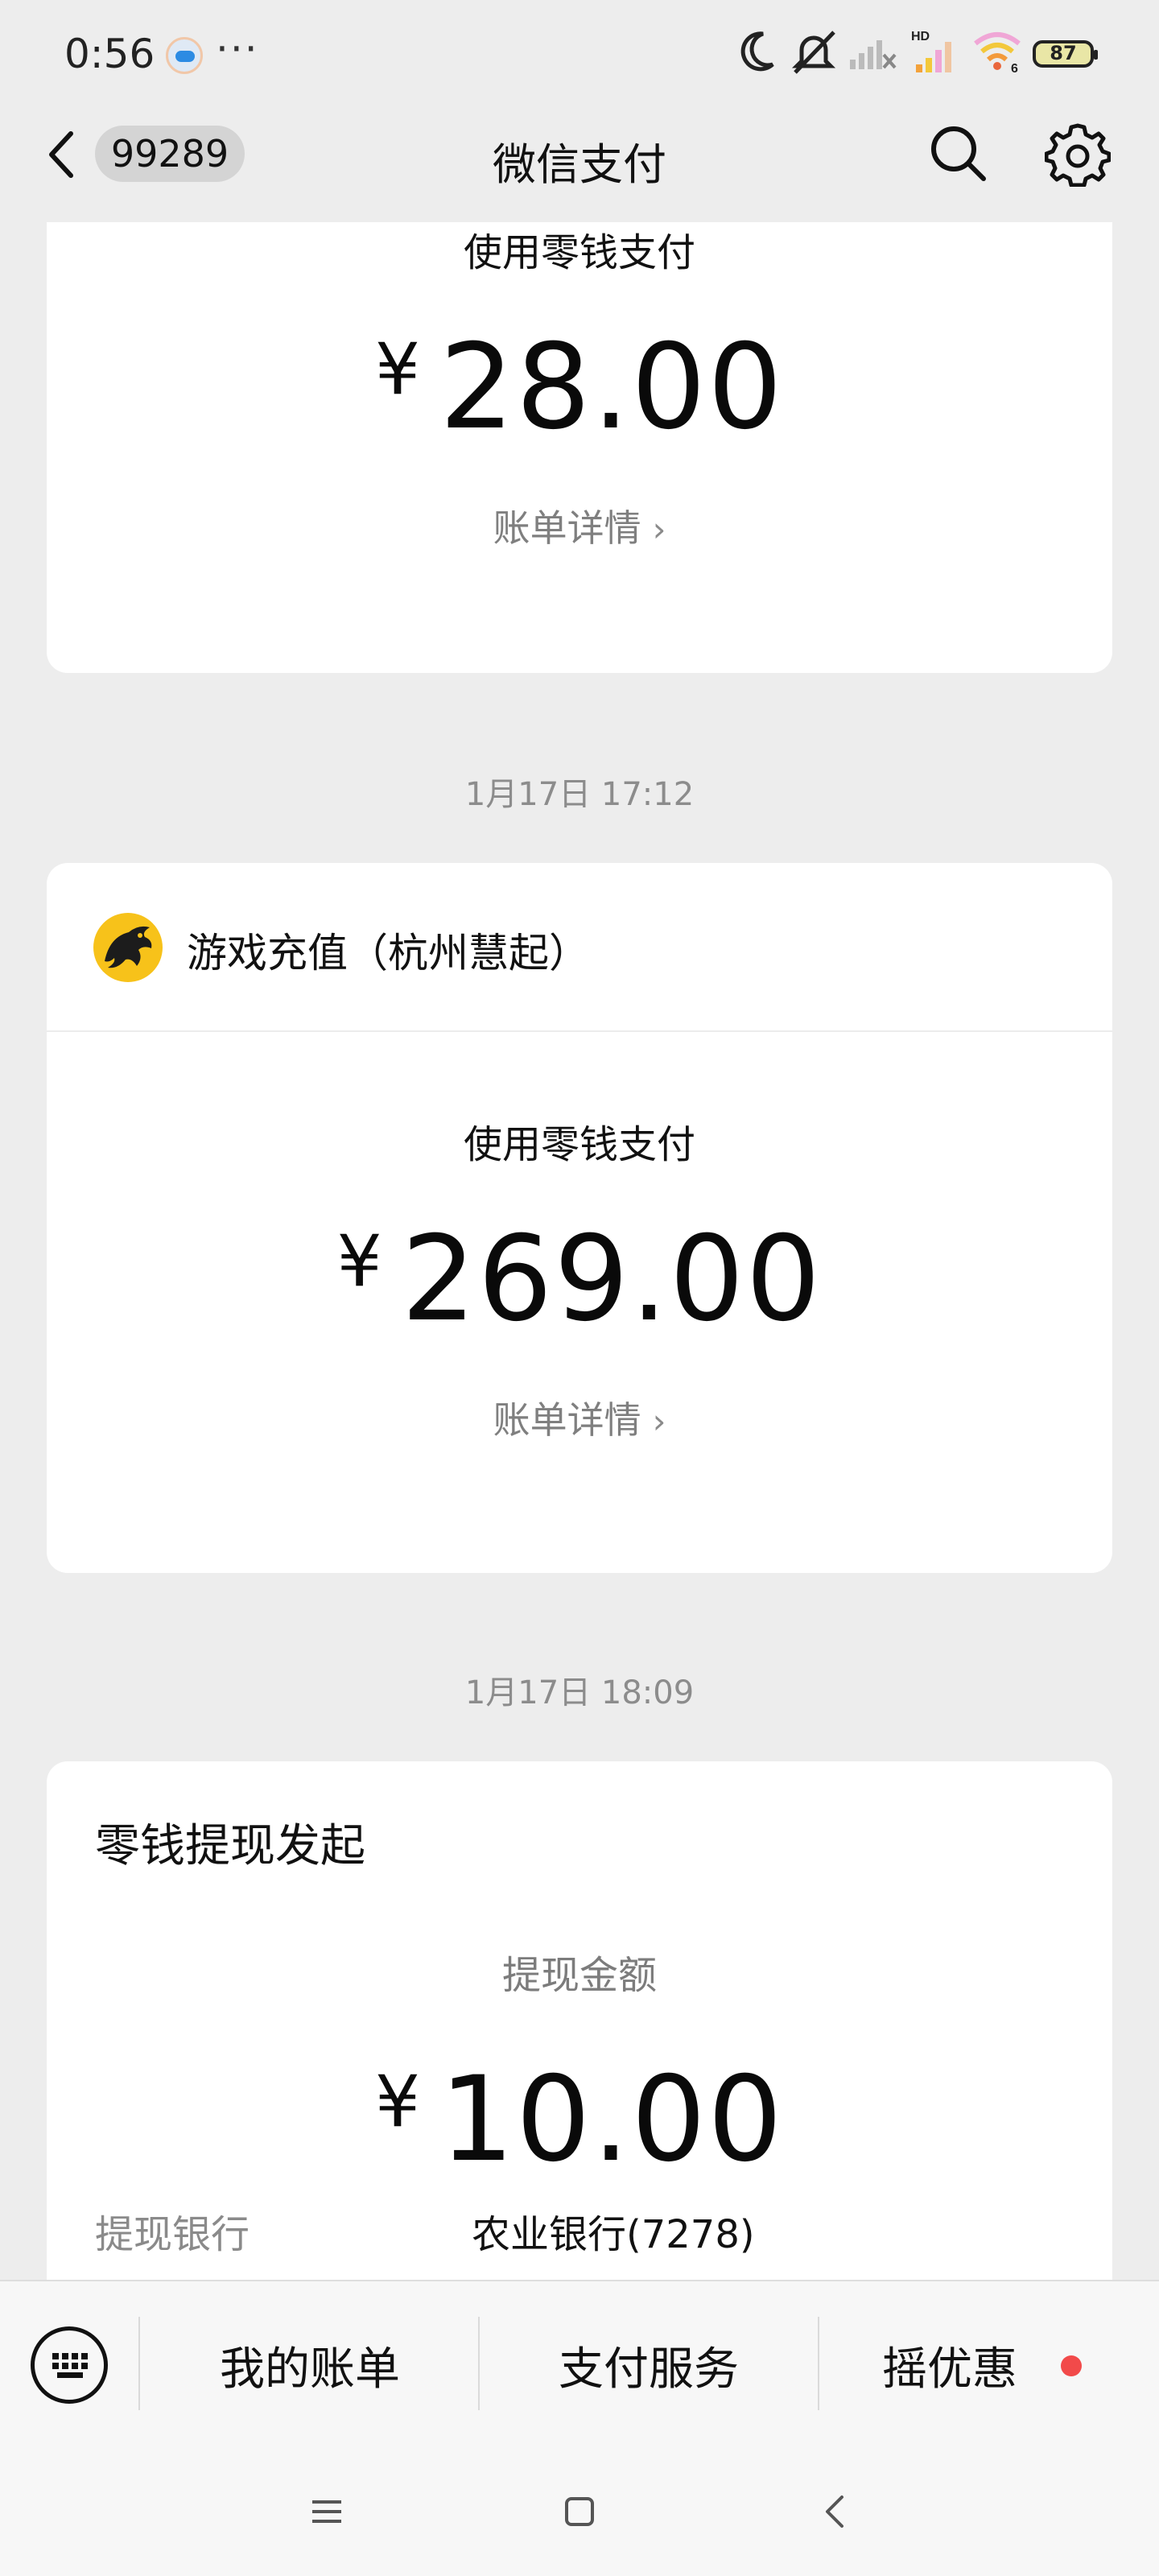 The width and height of the screenshot is (1159, 2576). Describe the element at coordinates (921, 36) in the screenshot. I see `signal-hd-label: HD` at that location.